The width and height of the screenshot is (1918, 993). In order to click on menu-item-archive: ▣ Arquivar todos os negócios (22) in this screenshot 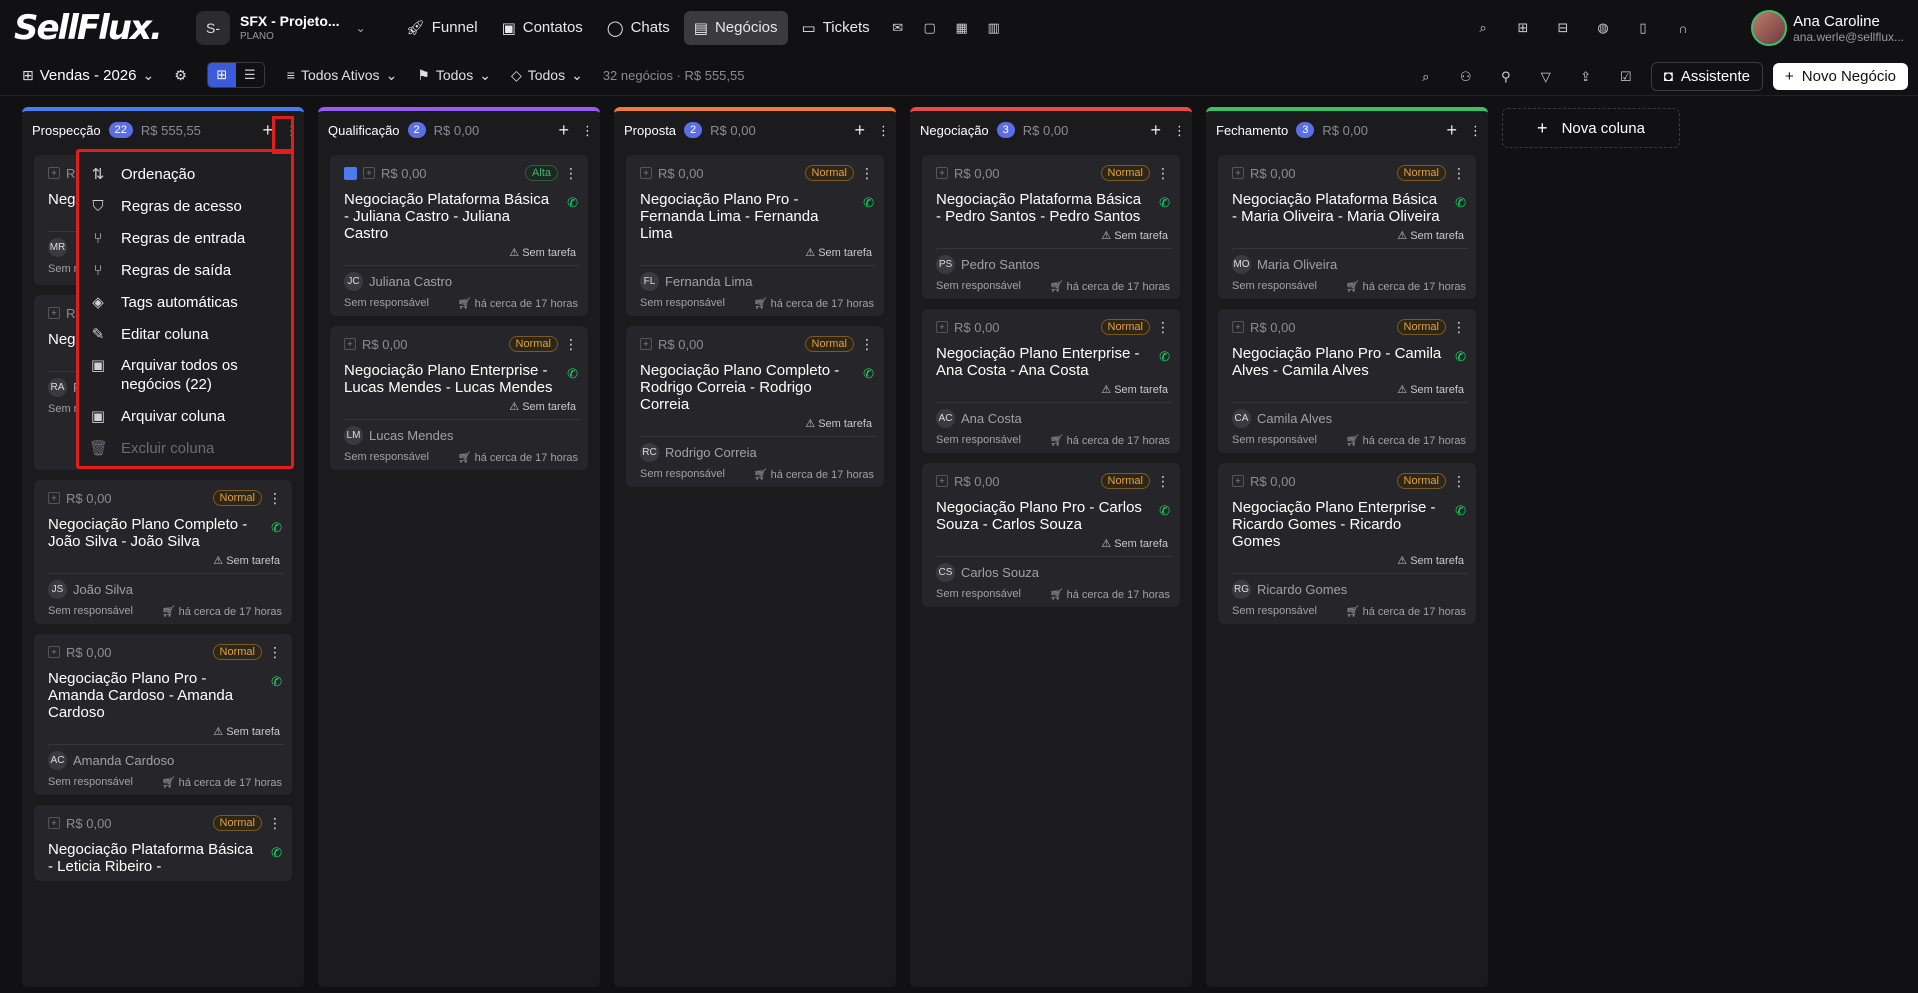, I will do `click(185, 375)`.